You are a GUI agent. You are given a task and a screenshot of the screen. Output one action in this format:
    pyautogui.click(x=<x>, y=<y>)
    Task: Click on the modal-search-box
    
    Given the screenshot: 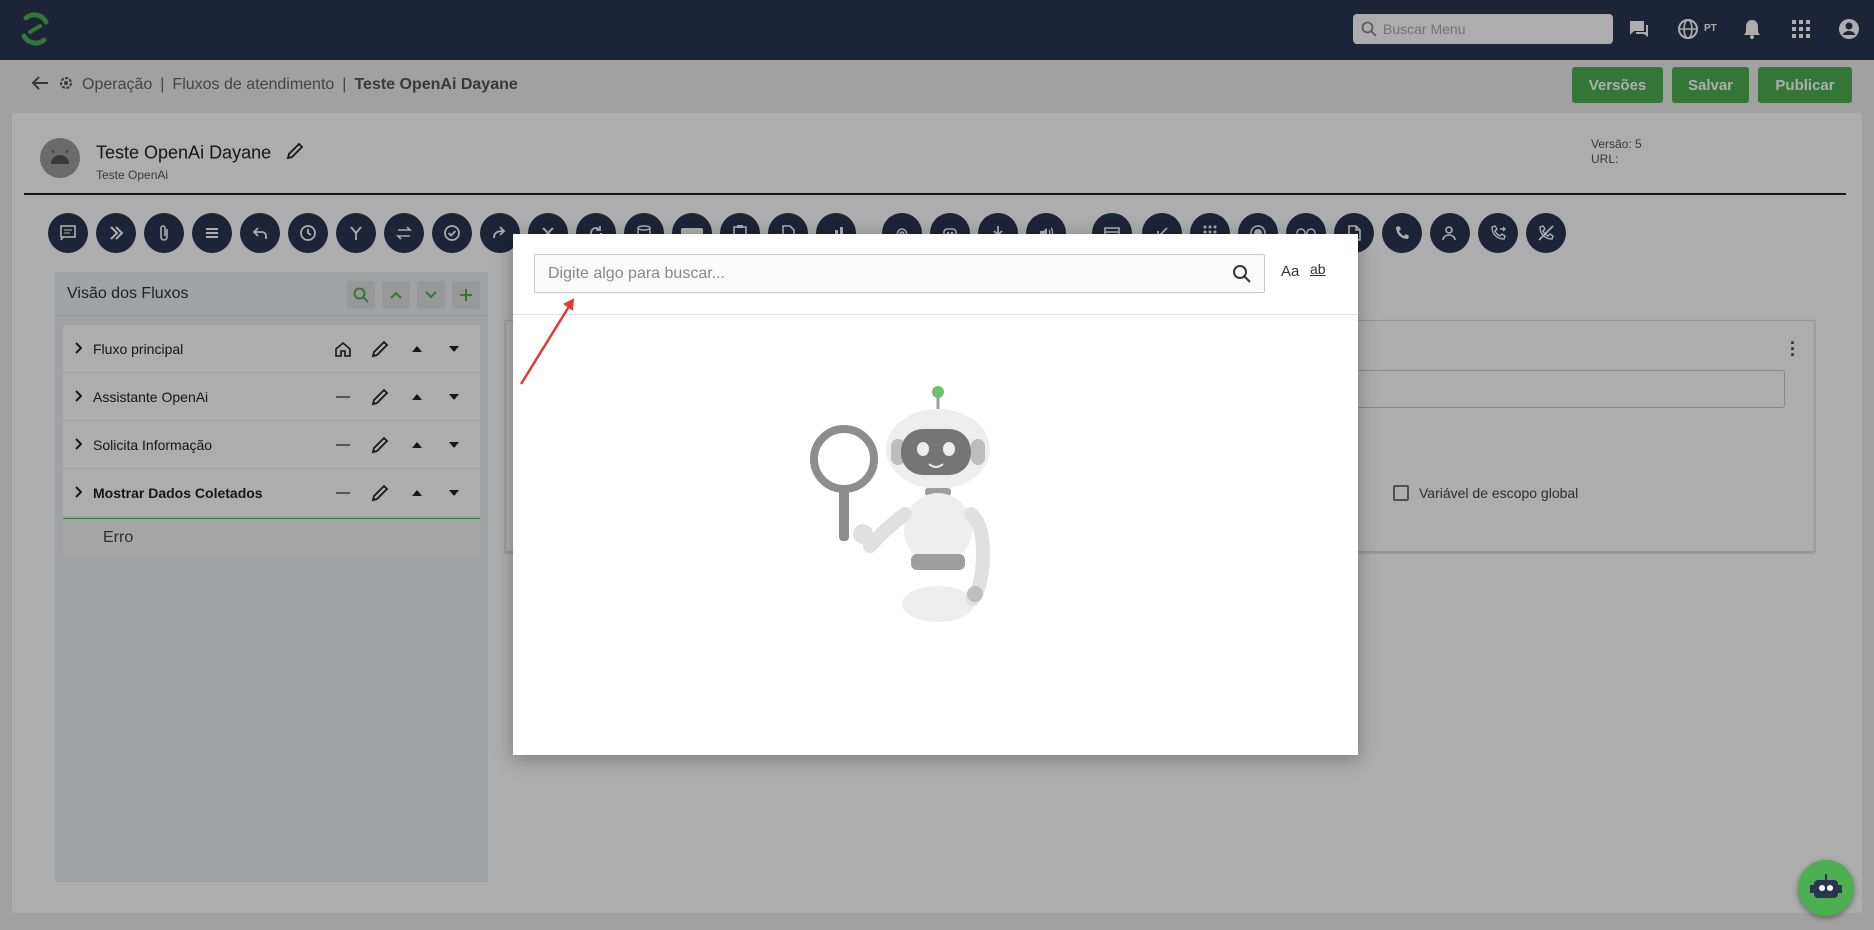 What is the action you would take?
    pyautogui.click(x=899, y=273)
    